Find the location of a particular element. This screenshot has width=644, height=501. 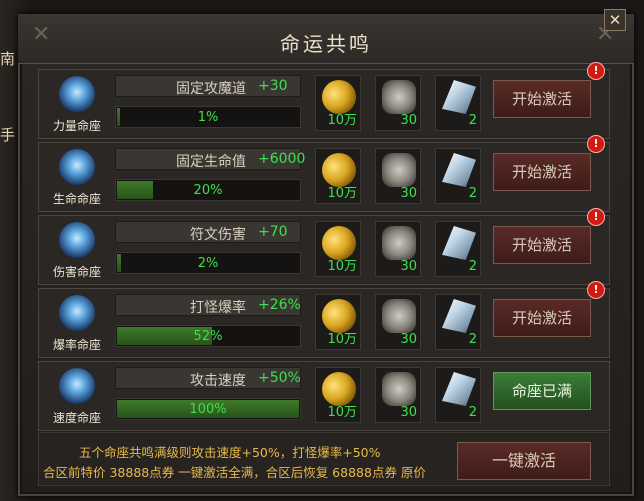

constellation-row-power: 力量命座 固定攻魔道 +30 1% 10万 30 2 开始激活 ! is located at coordinates (324, 100).